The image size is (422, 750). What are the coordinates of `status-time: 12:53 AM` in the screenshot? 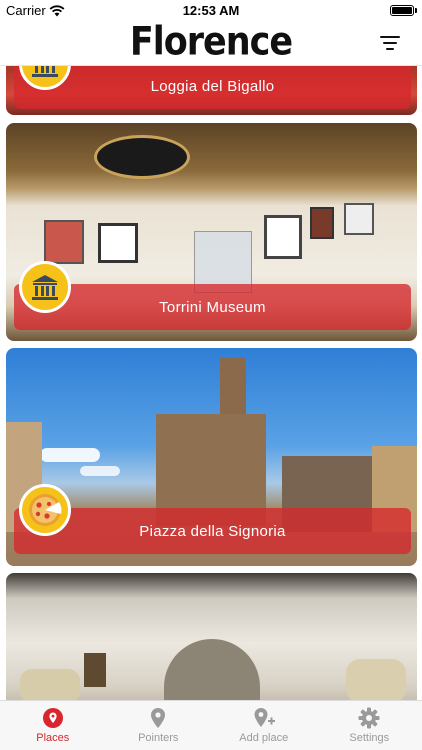 It's located at (211, 10).